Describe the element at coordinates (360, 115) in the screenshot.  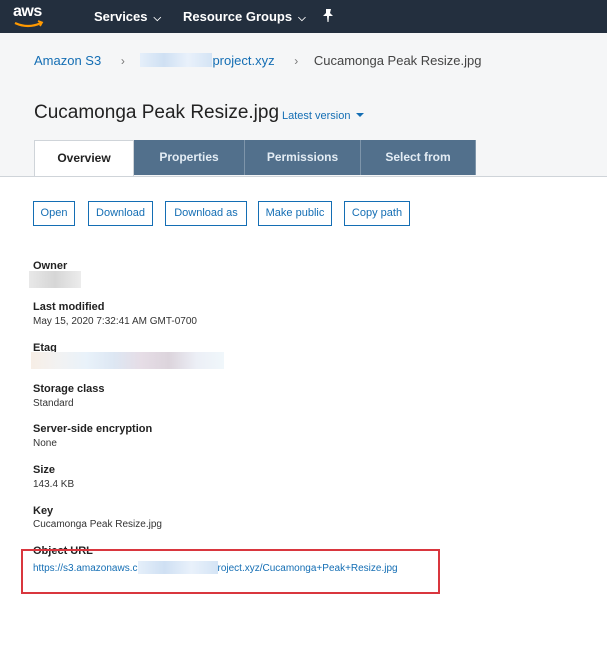
I see `caret-down-icon` at that location.